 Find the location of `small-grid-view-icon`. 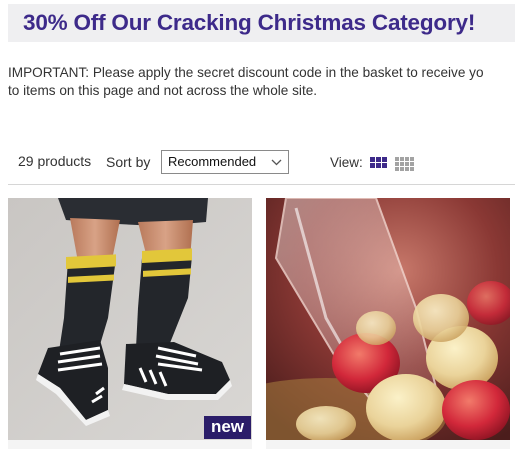

small-grid-view-icon is located at coordinates (404, 164).